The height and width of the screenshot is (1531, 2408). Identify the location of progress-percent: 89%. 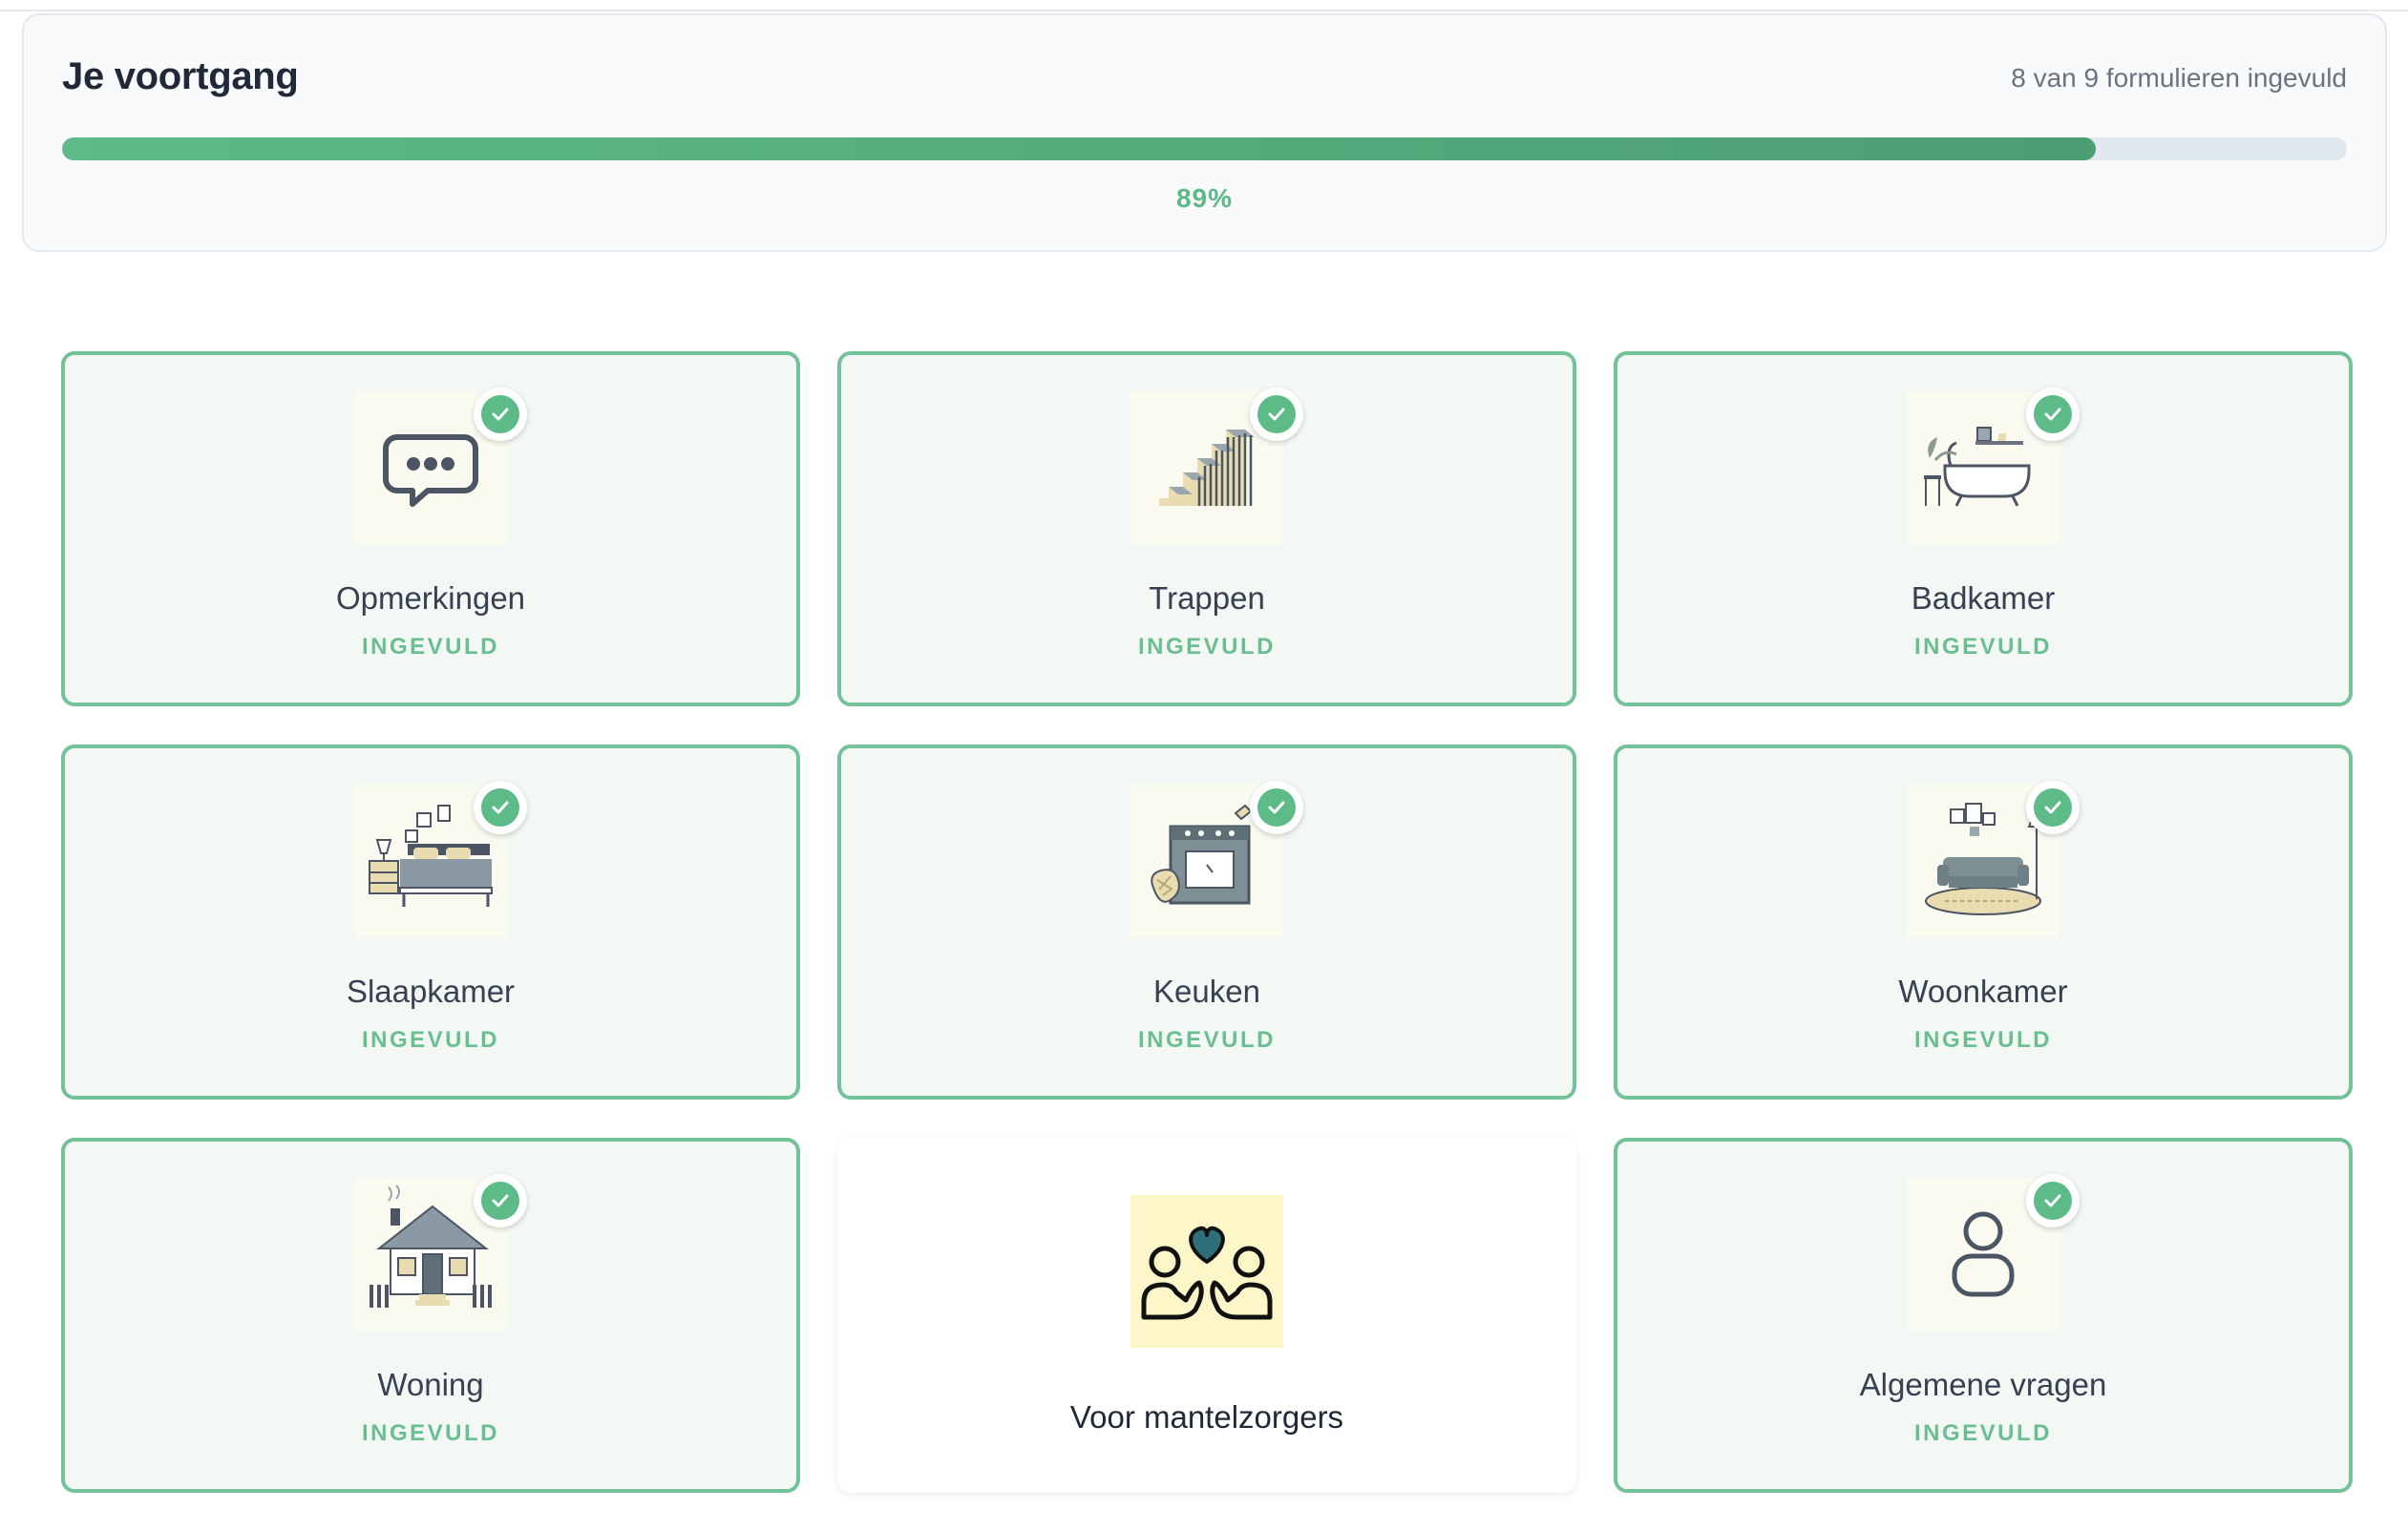
(1204, 198).